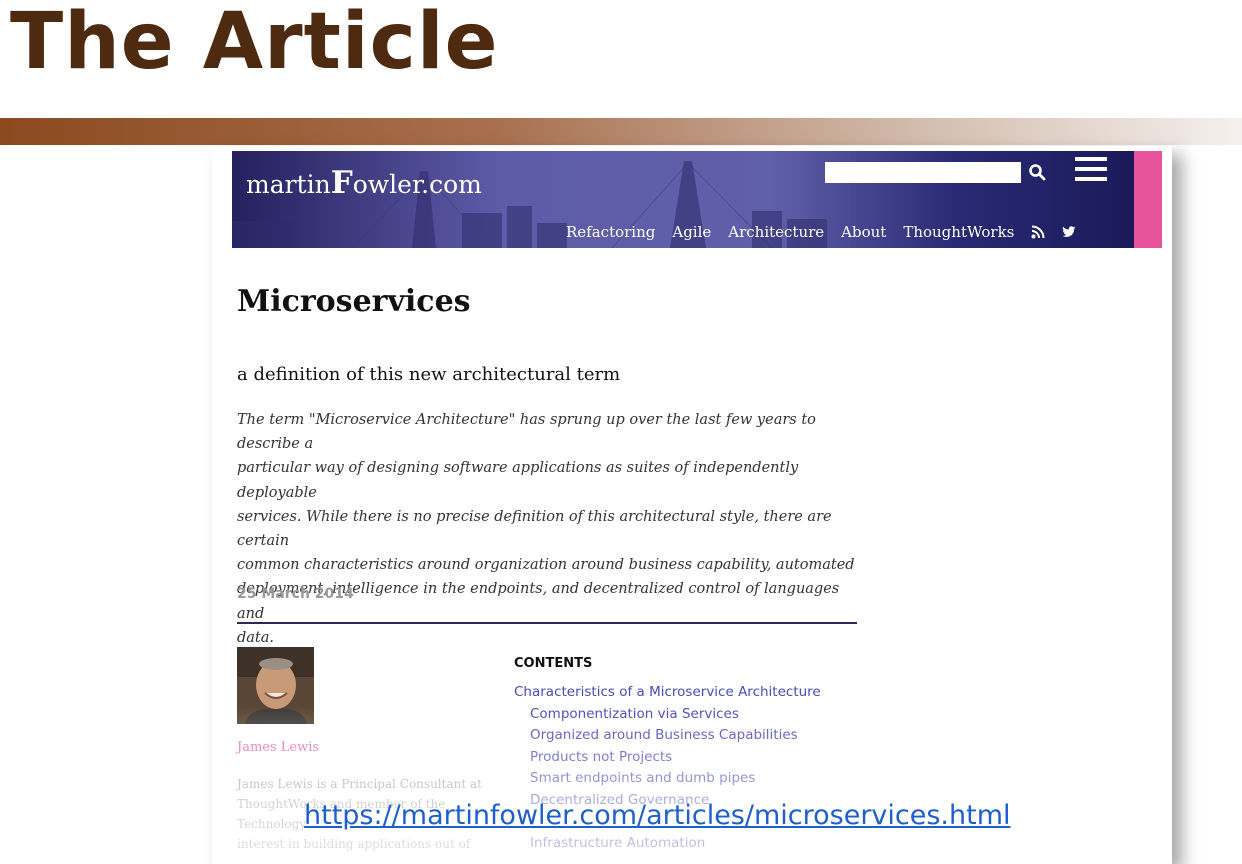 The image size is (1242, 864). Describe the element at coordinates (354, 844) in the screenshot. I see `bio-line: interest in building applications out of` at that location.